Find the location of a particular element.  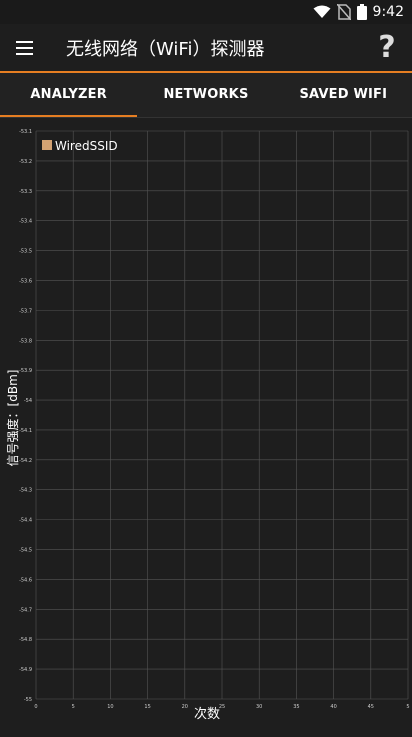

app-bar: 无线网络（WiFi）探测器 ? is located at coordinates (206, 48).